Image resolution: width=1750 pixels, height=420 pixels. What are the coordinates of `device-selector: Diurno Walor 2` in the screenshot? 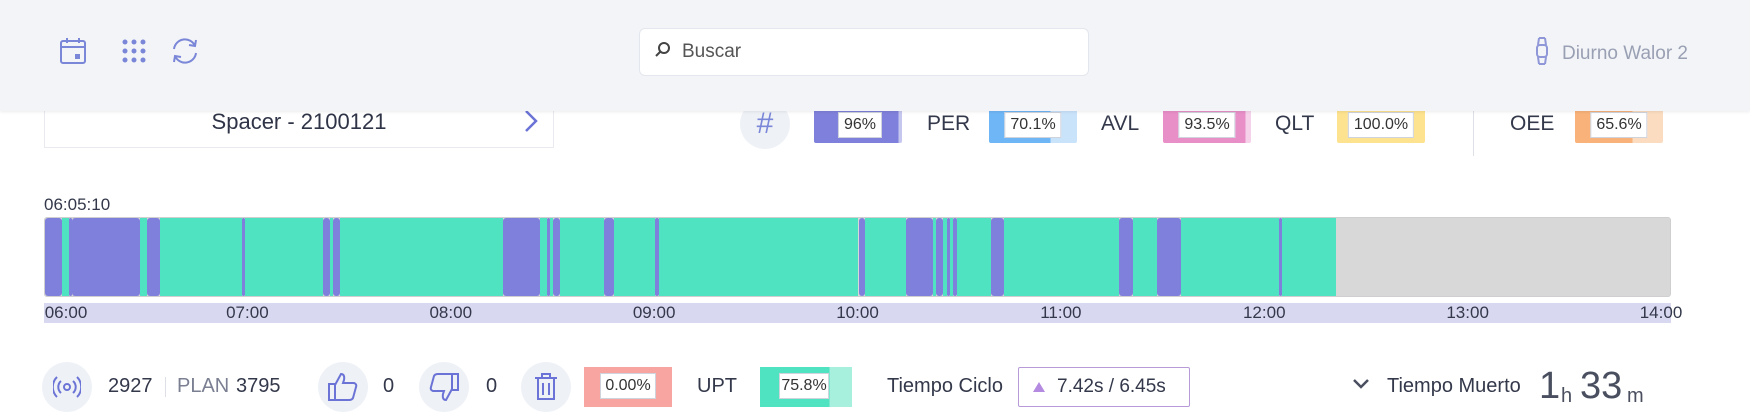 It's located at (1611, 54).